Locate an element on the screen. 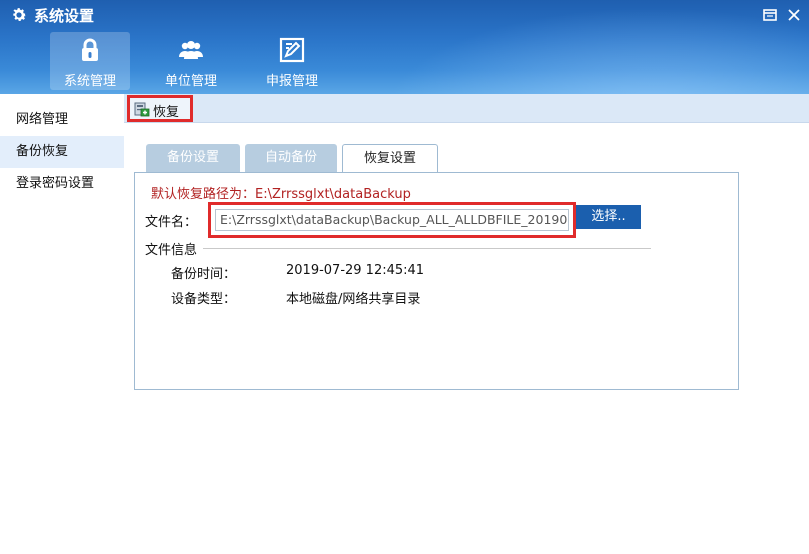 The image size is (809, 554). backup-time-value: 2019-07-29 12:45:41 is located at coordinates (355, 270).